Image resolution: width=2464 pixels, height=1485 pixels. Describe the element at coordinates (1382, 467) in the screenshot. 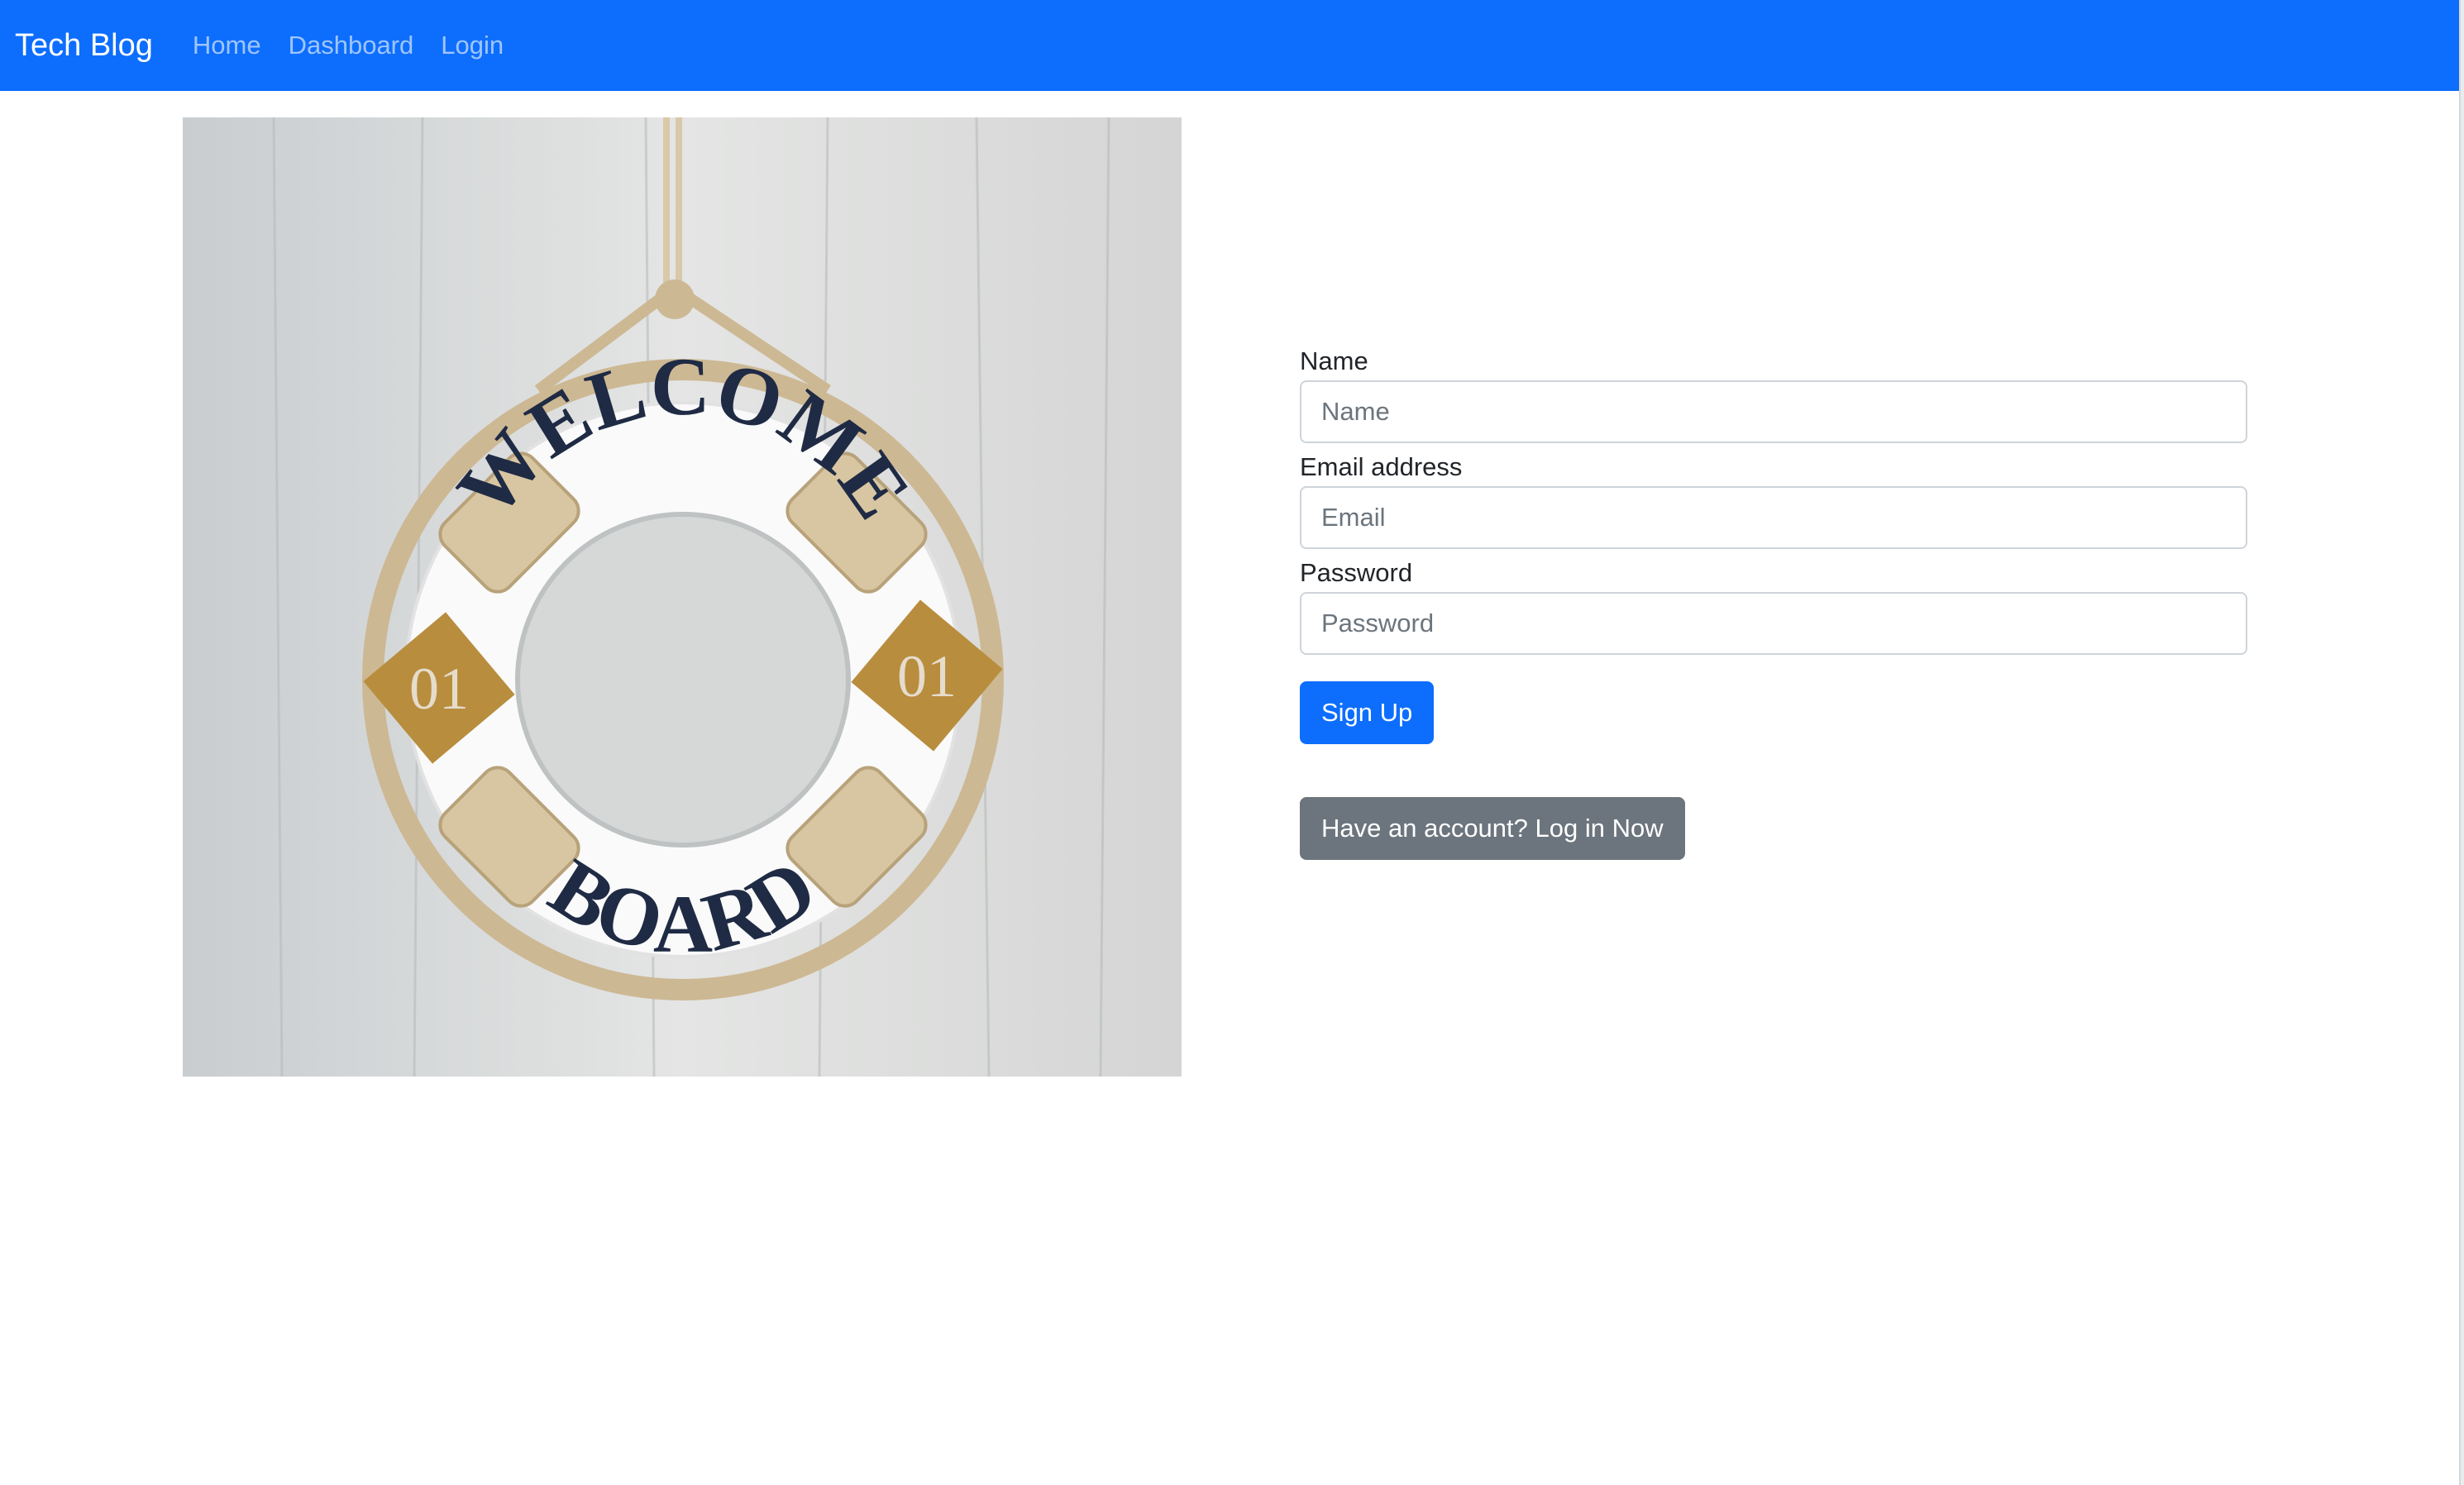

I see `email-label: Email address` at that location.